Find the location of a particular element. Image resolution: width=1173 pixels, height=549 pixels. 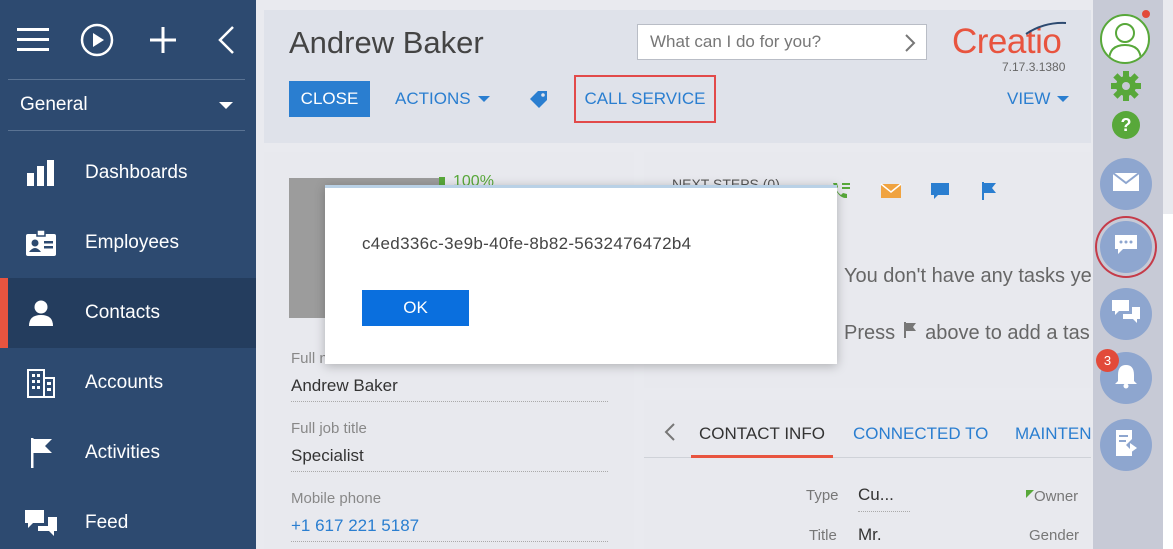

message-dialog: c4ed336c-3e9b-40fe-8b82-5632476472b4 OK is located at coordinates (581, 274).